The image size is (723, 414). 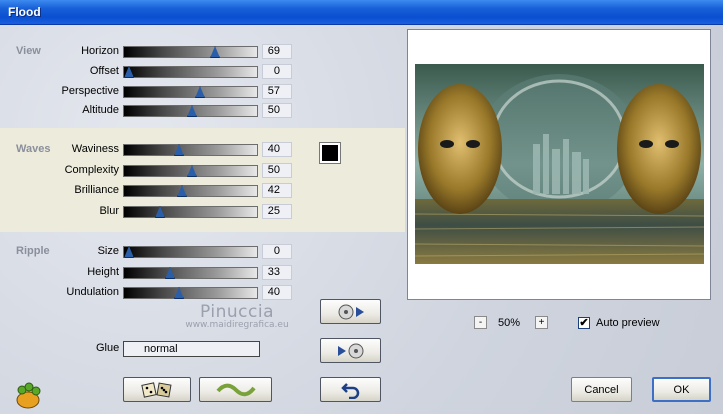 What do you see at coordinates (103, 272) in the screenshot?
I see `param-label-height: Height` at bounding box center [103, 272].